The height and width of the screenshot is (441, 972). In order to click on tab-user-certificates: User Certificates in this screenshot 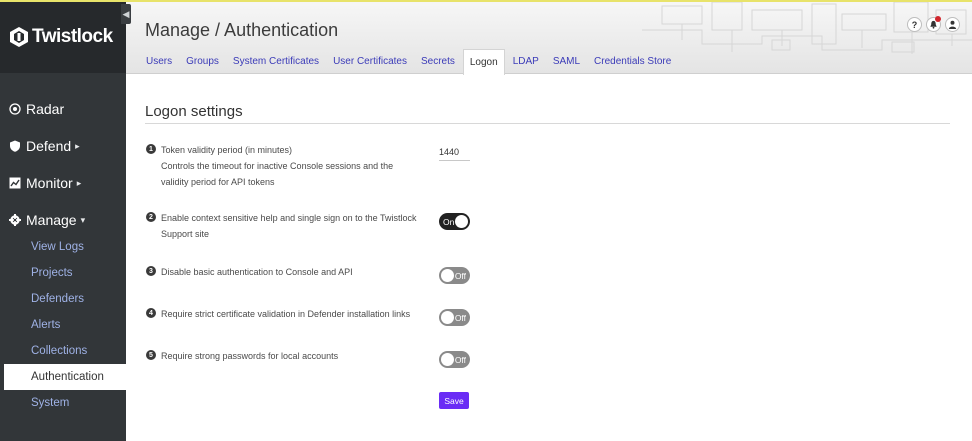, I will do `click(370, 61)`.